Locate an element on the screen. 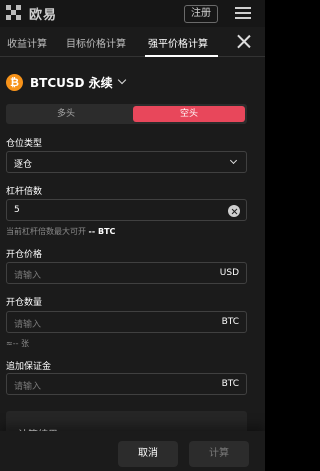 The width and height of the screenshot is (320, 471). tab-liquidation-price: 强平价格计算 is located at coordinates (178, 42).